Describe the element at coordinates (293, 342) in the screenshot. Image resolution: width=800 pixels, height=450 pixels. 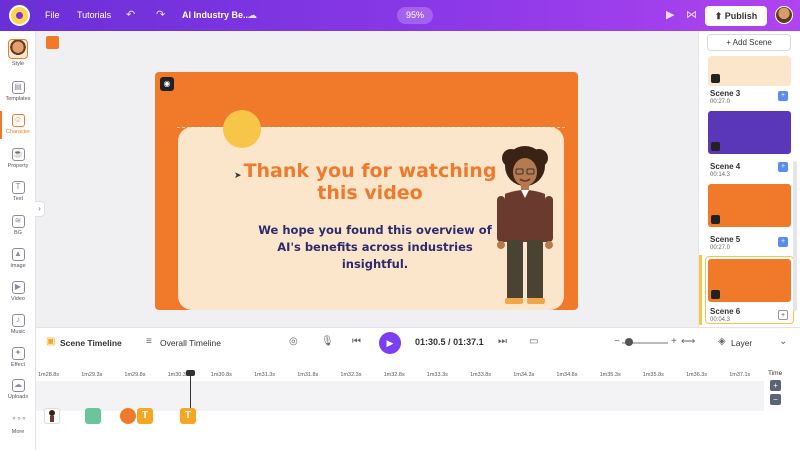
I see `screen-record-icon: ◎` at that location.